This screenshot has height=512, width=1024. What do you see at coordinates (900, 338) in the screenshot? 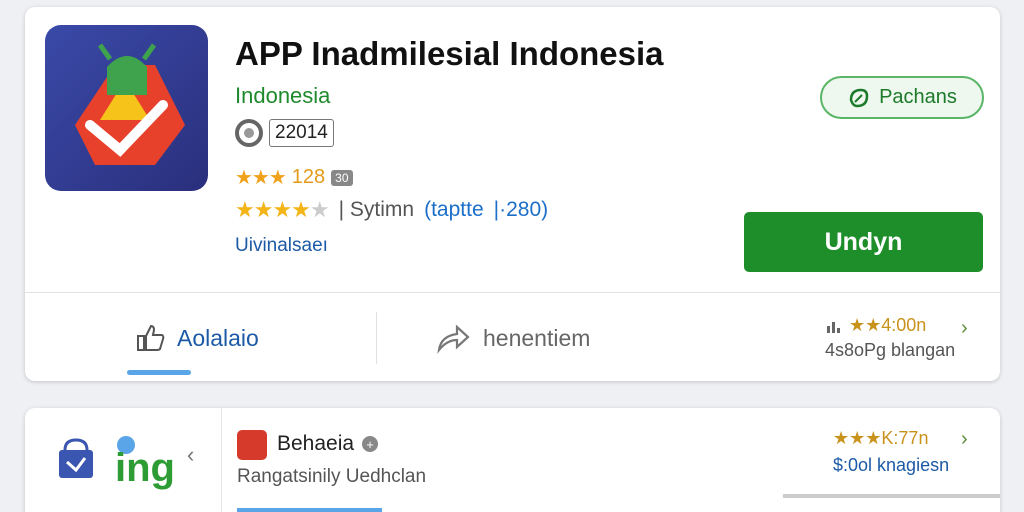
I see `stats-panel: ★★4:00n 4s8oPg blangan` at bounding box center [900, 338].